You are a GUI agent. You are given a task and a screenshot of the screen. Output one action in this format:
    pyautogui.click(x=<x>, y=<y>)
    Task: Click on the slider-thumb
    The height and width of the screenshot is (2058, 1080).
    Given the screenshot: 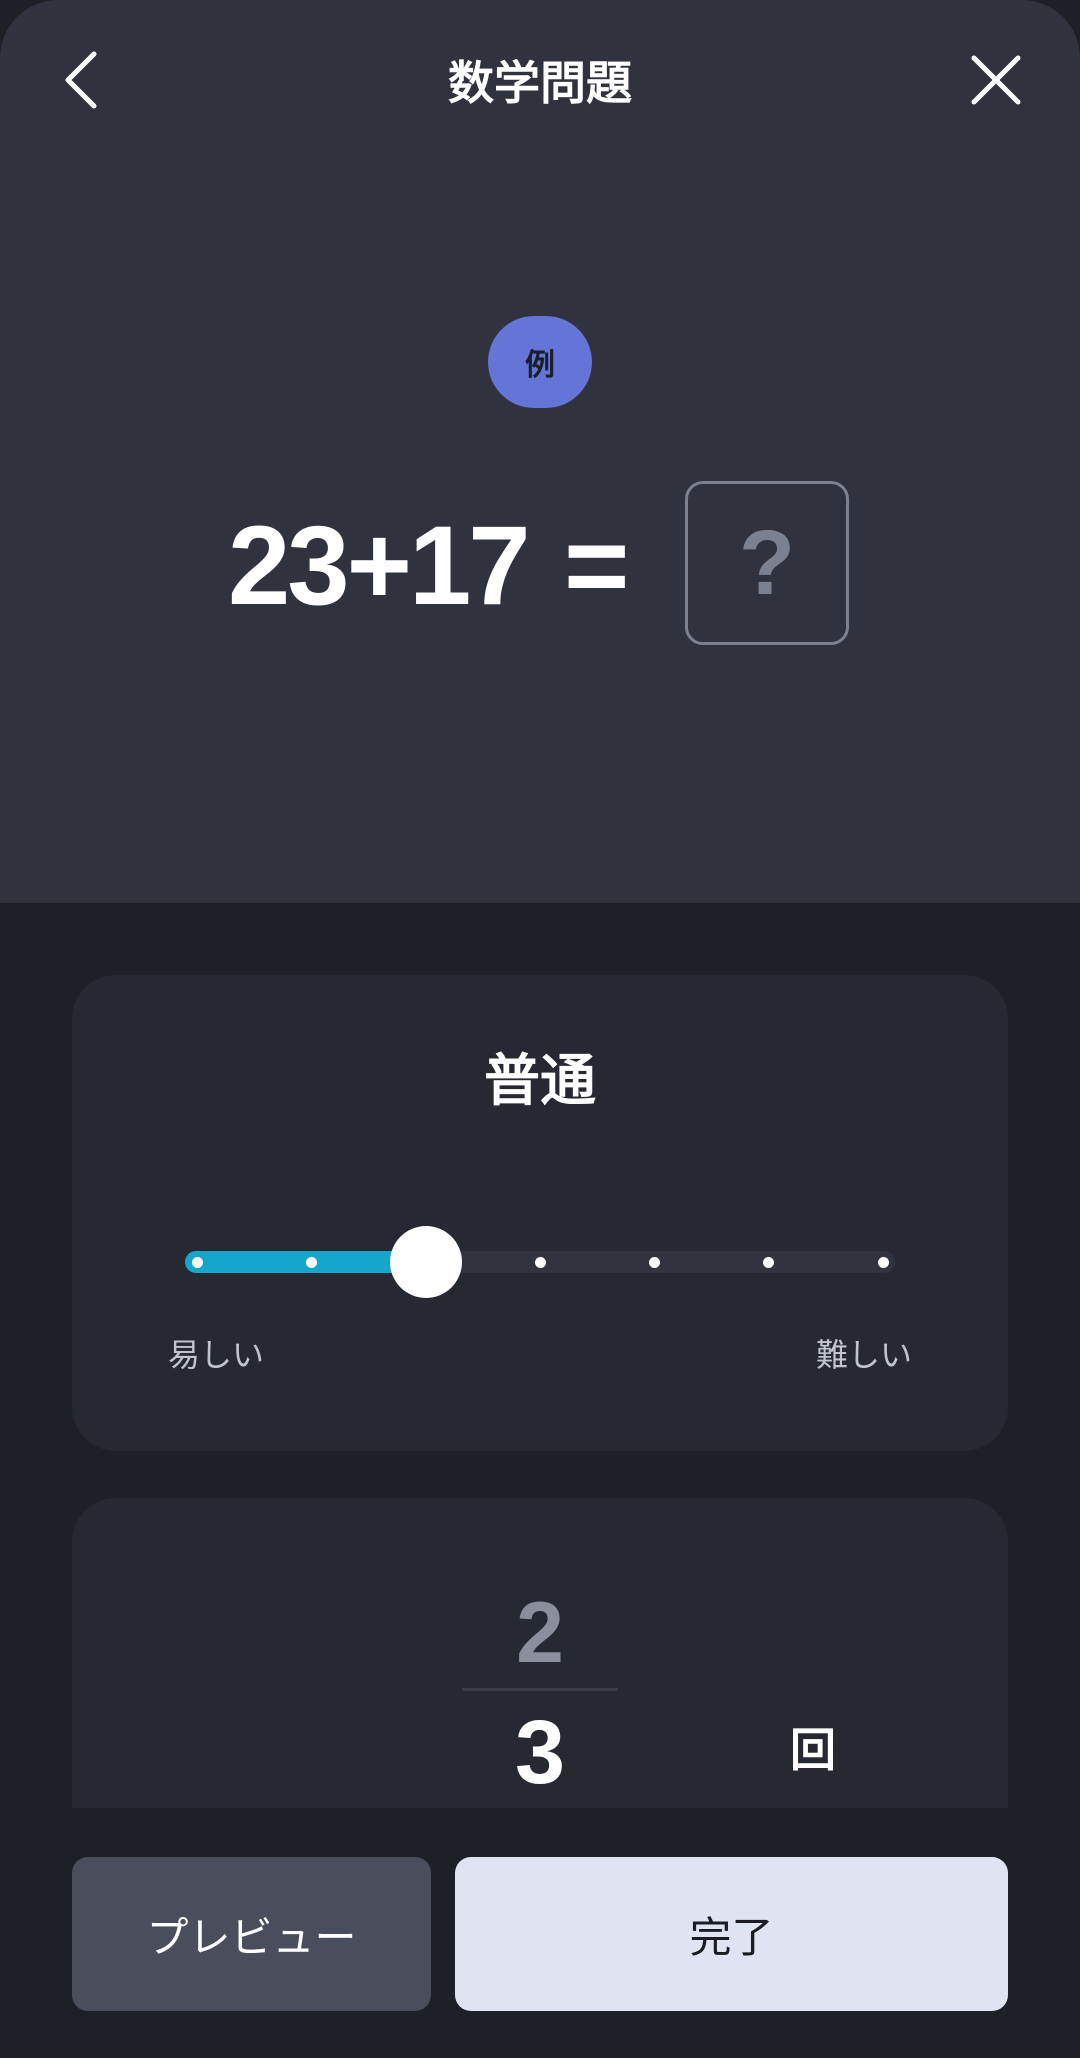 What is the action you would take?
    pyautogui.click(x=425, y=1262)
    